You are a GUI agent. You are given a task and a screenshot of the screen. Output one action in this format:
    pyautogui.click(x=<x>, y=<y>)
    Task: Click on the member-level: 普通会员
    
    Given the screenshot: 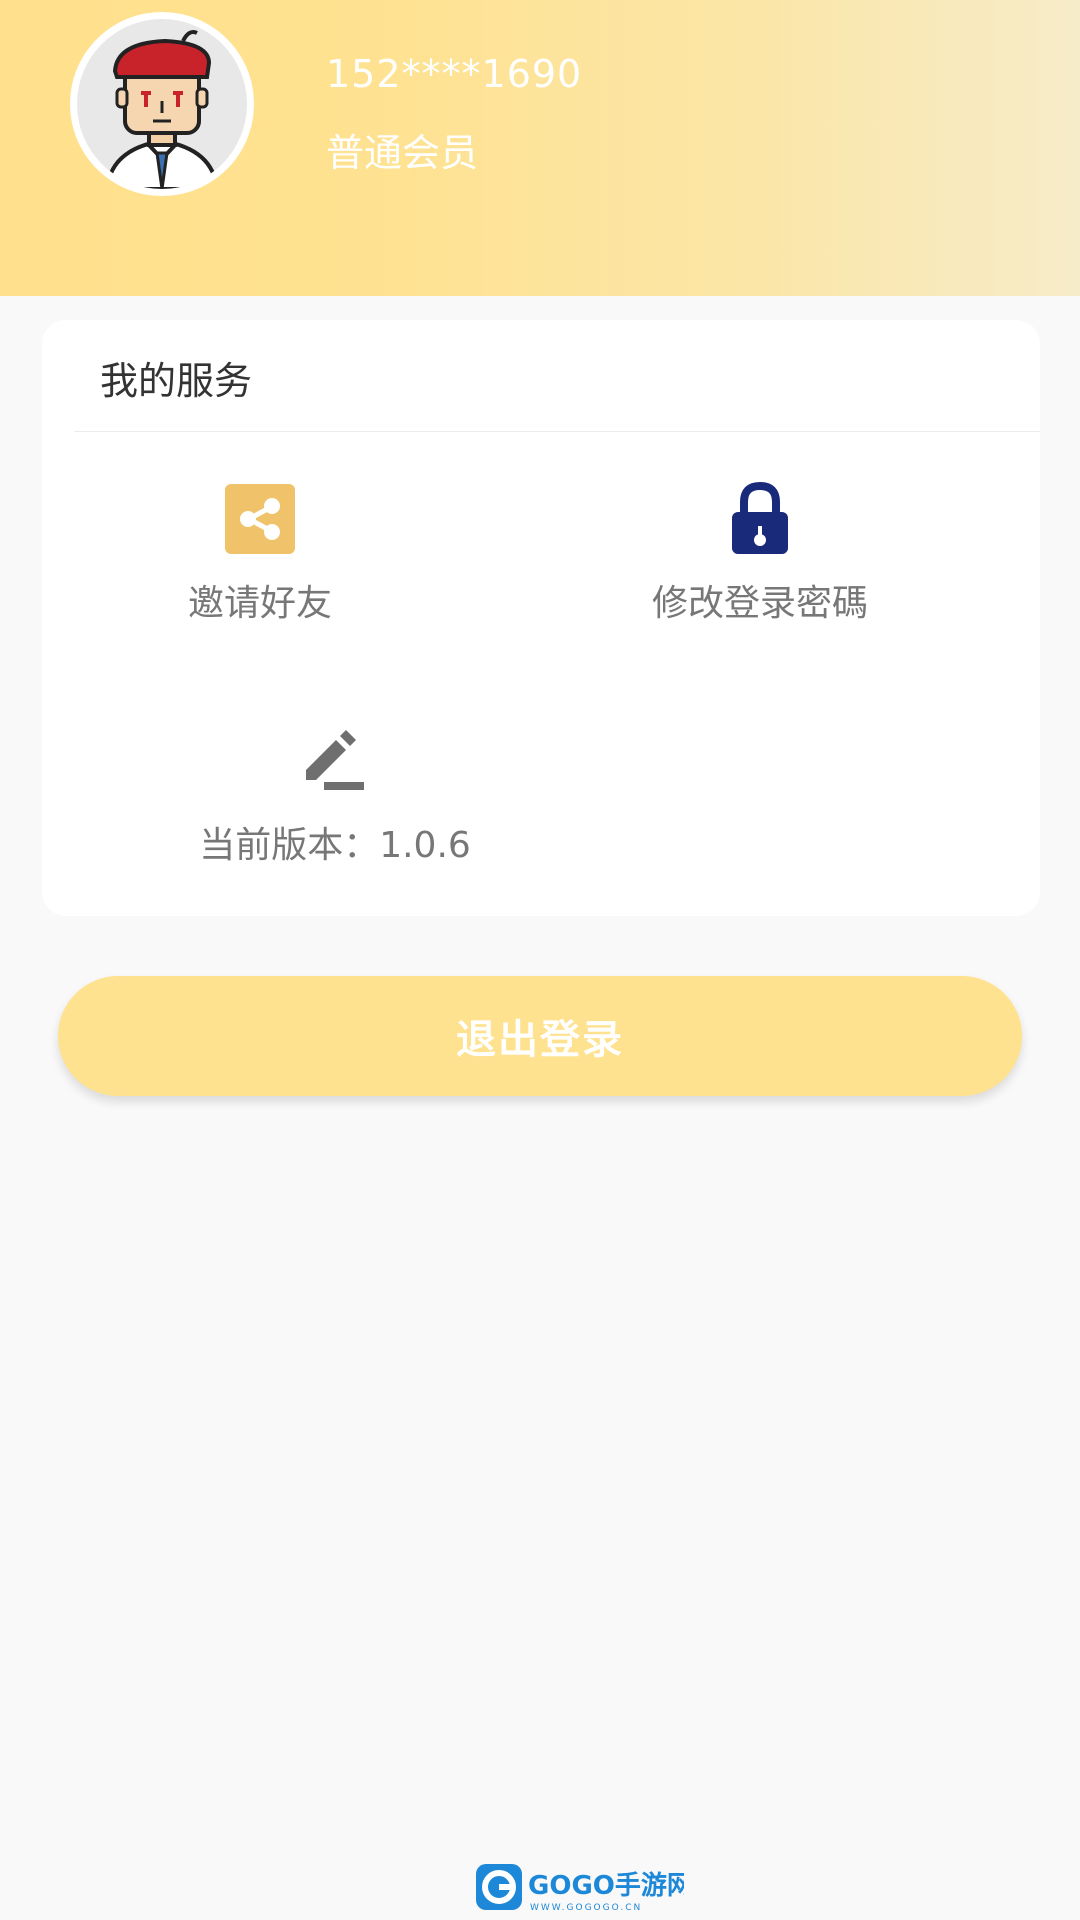 What is the action you would take?
    pyautogui.click(x=402, y=153)
    